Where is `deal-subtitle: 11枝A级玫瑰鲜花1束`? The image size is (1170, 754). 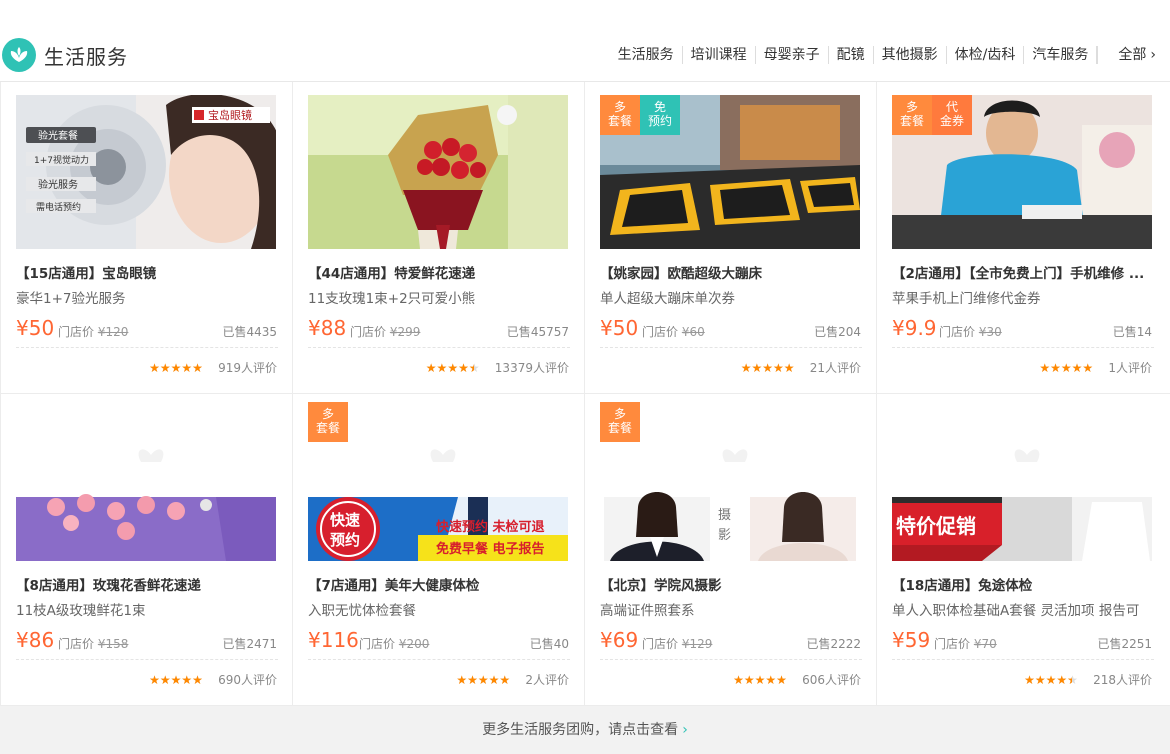 deal-subtitle: 11枝A级玫瑰鲜花1束 is located at coordinates (81, 611).